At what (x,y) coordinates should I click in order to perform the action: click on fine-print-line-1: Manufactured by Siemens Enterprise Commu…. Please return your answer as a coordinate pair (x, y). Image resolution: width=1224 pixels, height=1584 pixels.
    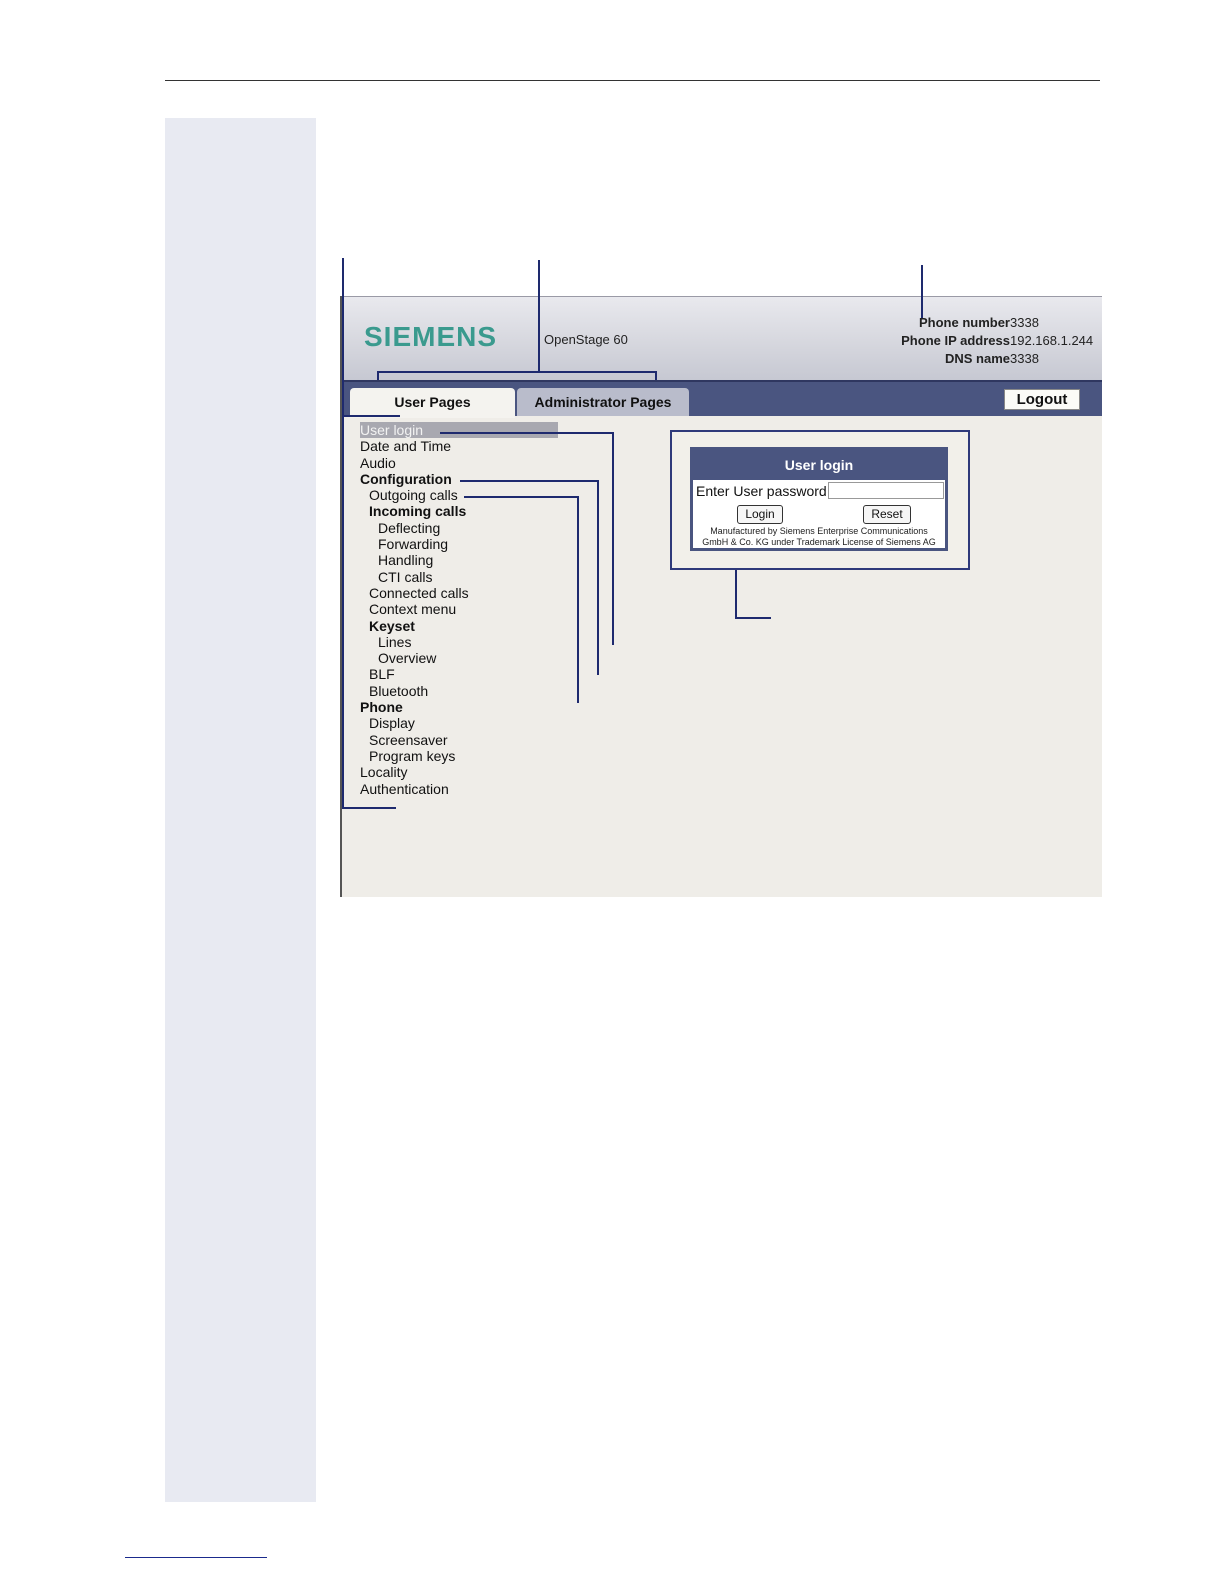
    Looking at the image, I should click on (819, 531).